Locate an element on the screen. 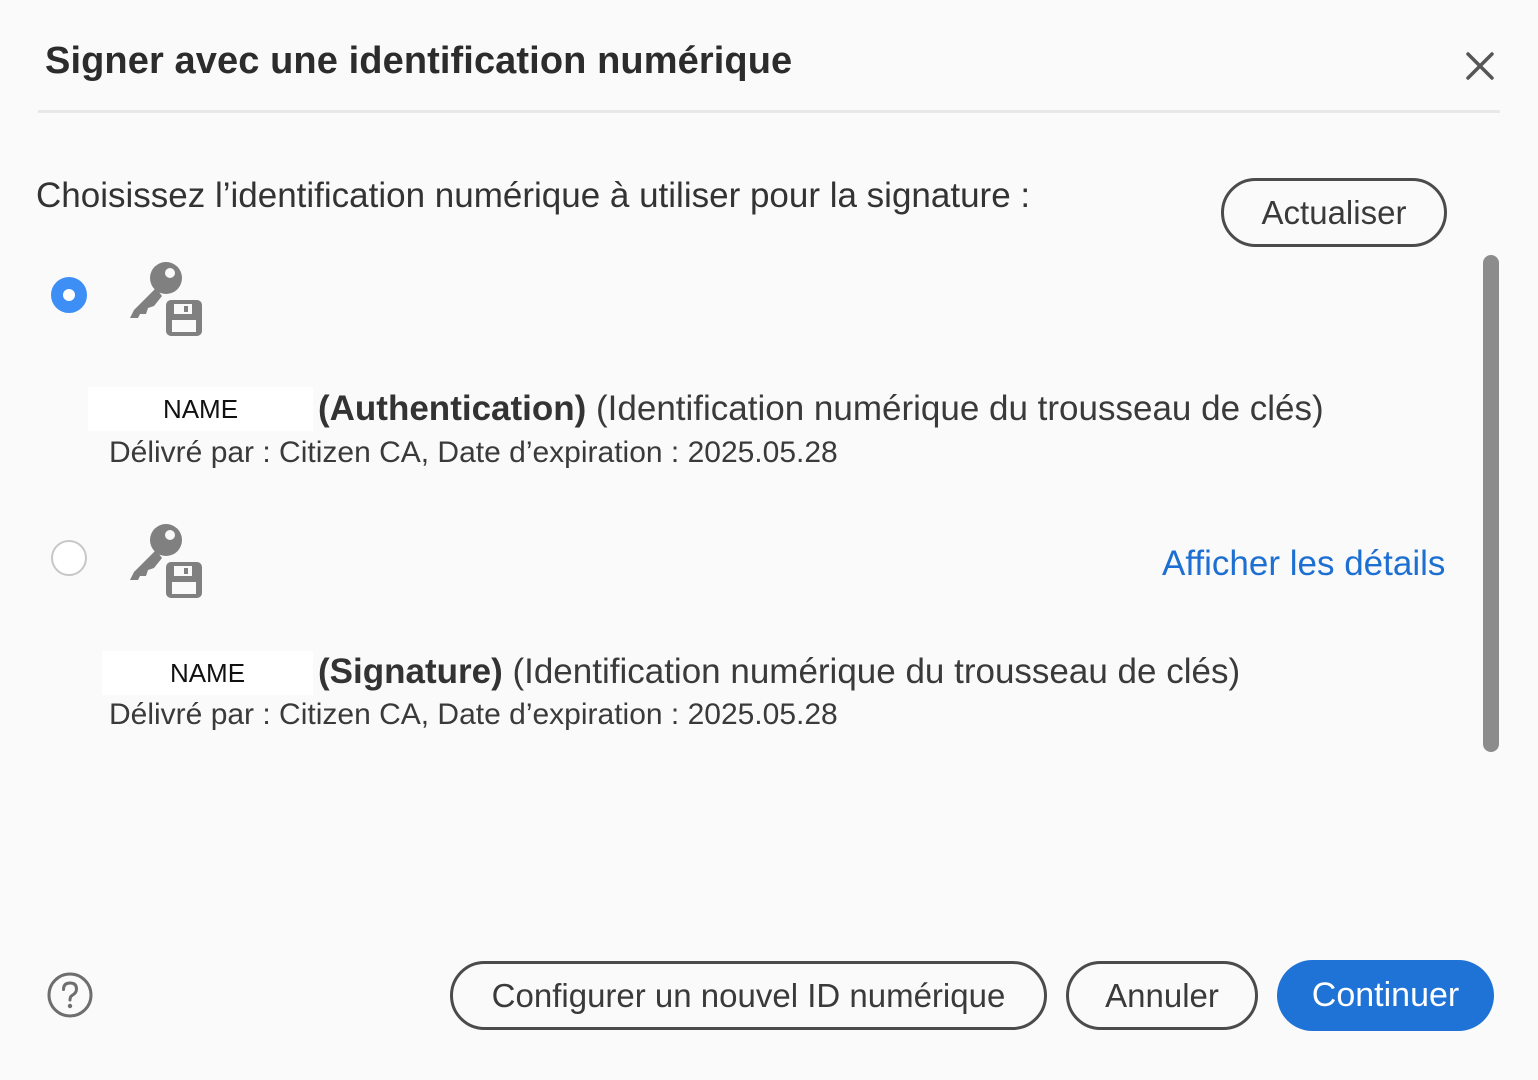  cancel-button: Annuler is located at coordinates (1162, 995).